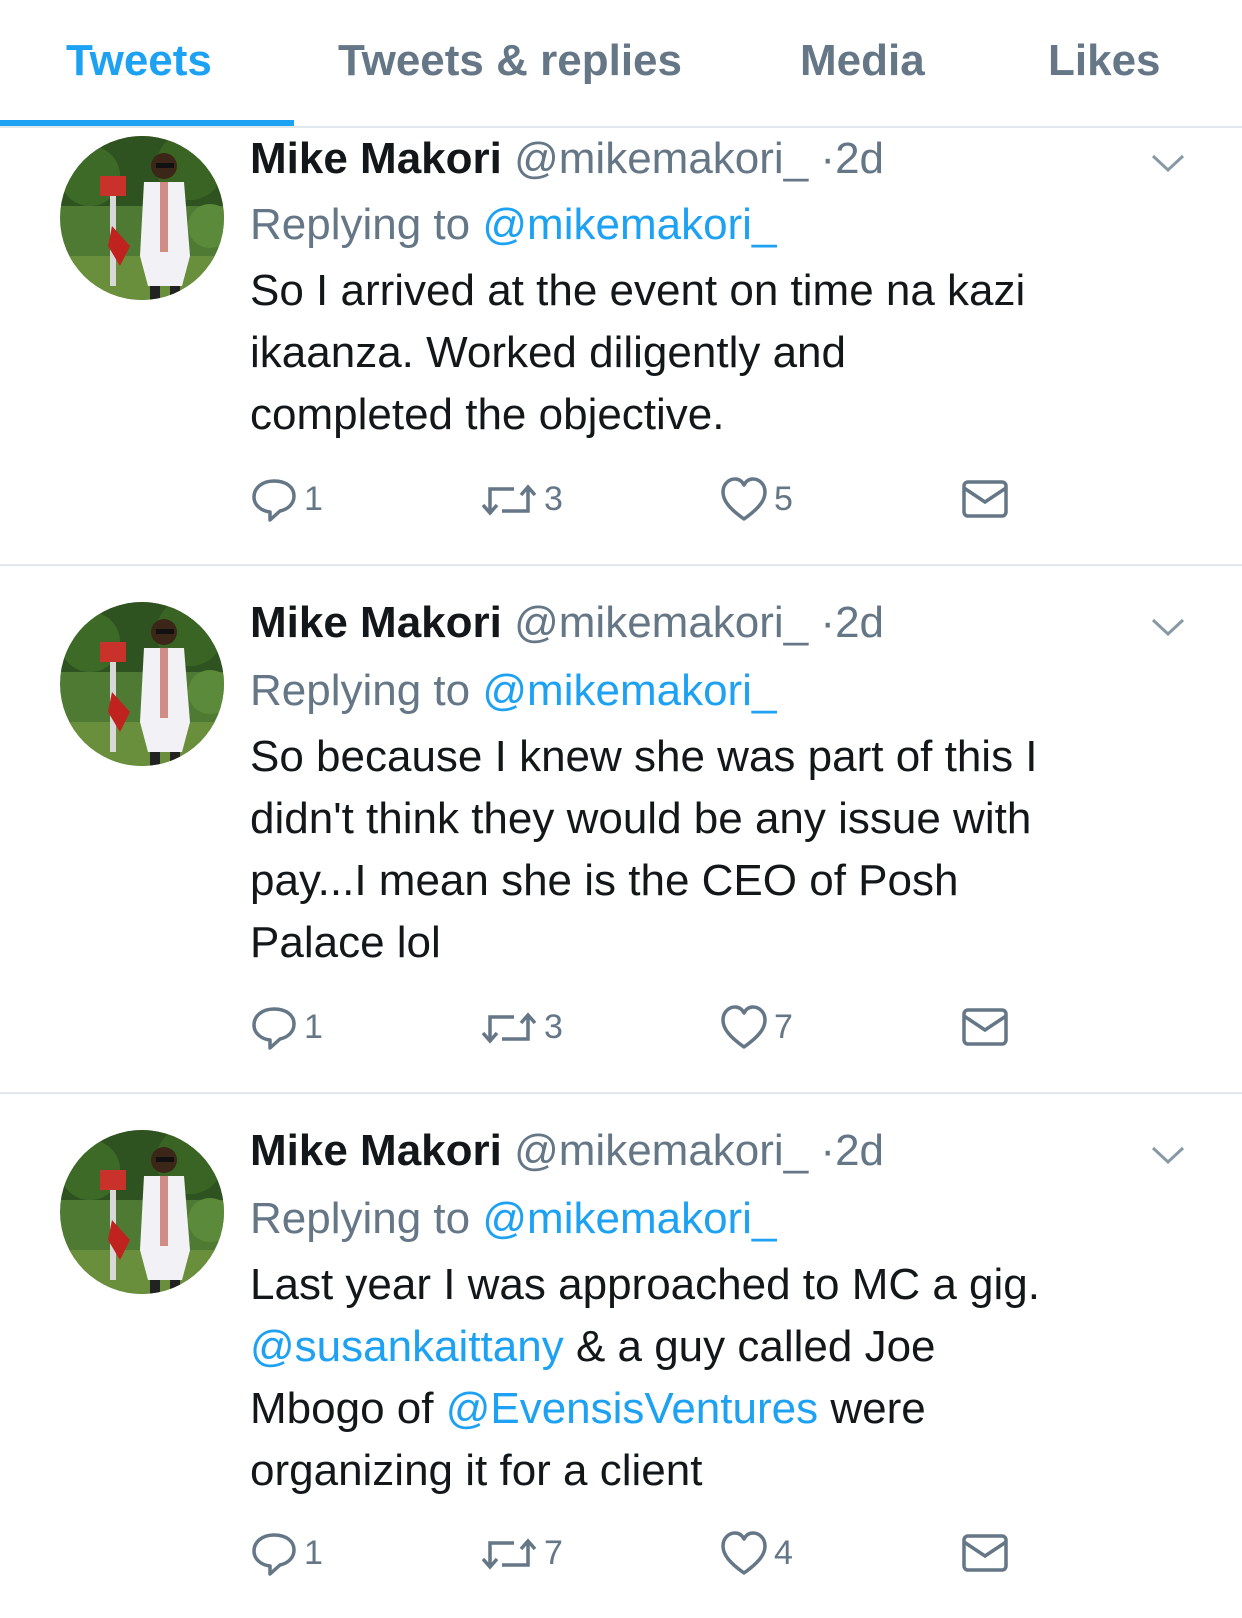 Image resolution: width=1242 pixels, height=1618 pixels. What do you see at coordinates (139, 61) in the screenshot?
I see `tab-tweets: Tweets` at bounding box center [139, 61].